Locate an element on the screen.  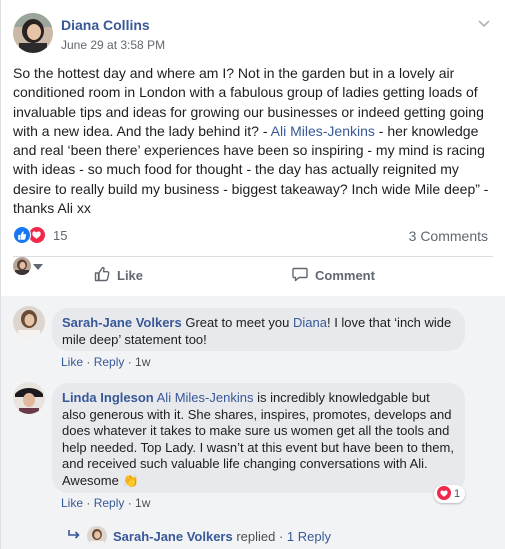
speech-bubble-icon is located at coordinates (300, 275).